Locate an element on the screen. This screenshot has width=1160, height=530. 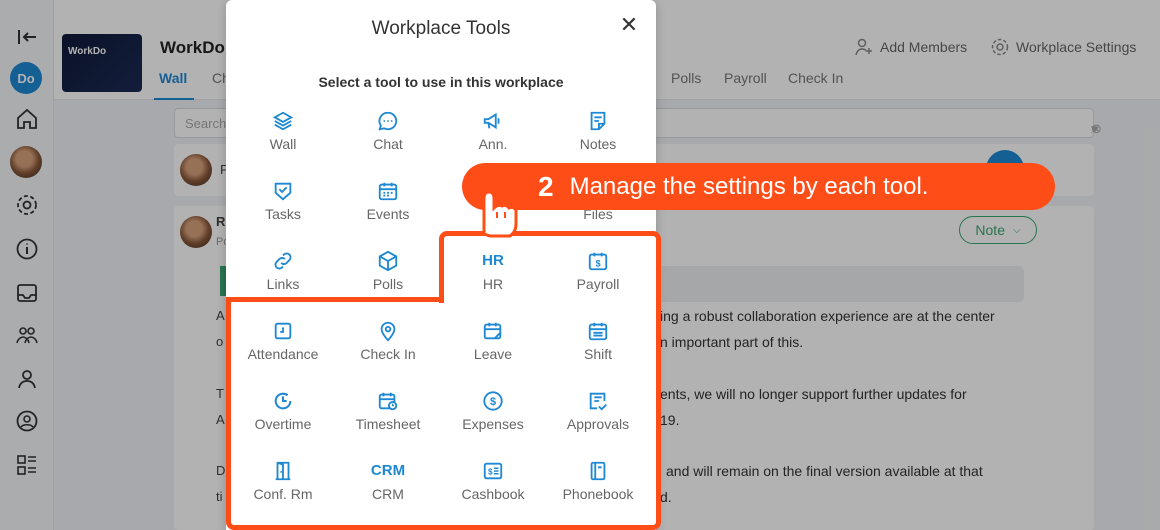
megaphone-icon is located at coordinates (491, 121).